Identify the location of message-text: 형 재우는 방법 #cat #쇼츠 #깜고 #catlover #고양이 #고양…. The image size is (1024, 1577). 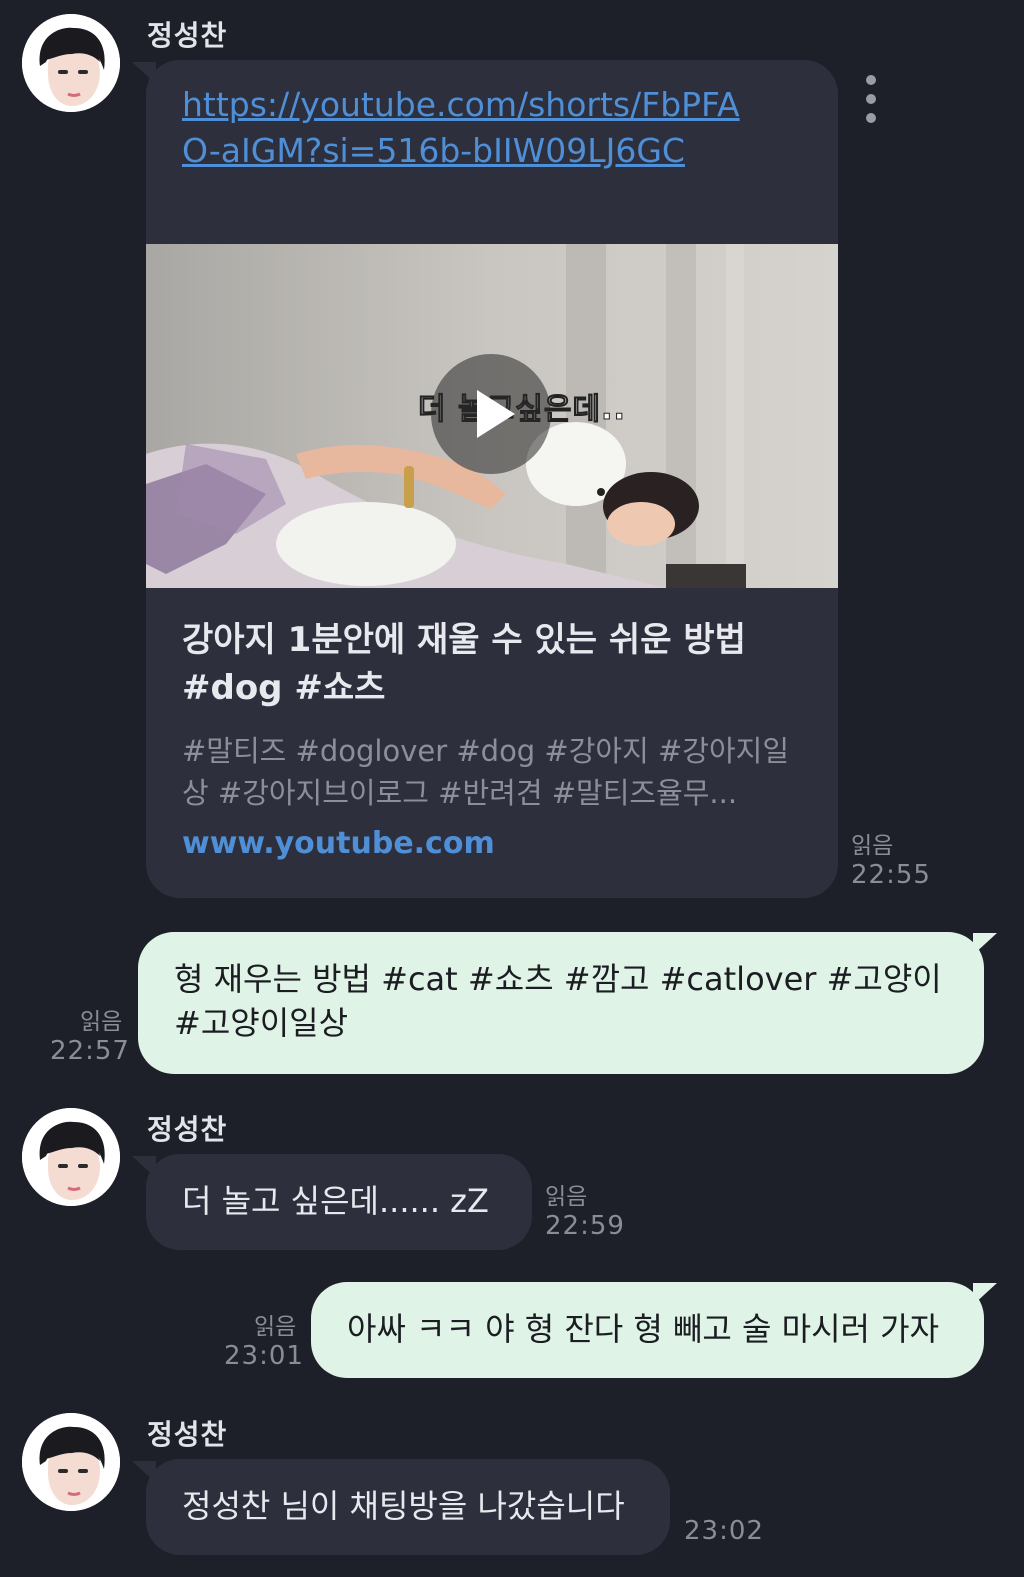
(558, 1001).